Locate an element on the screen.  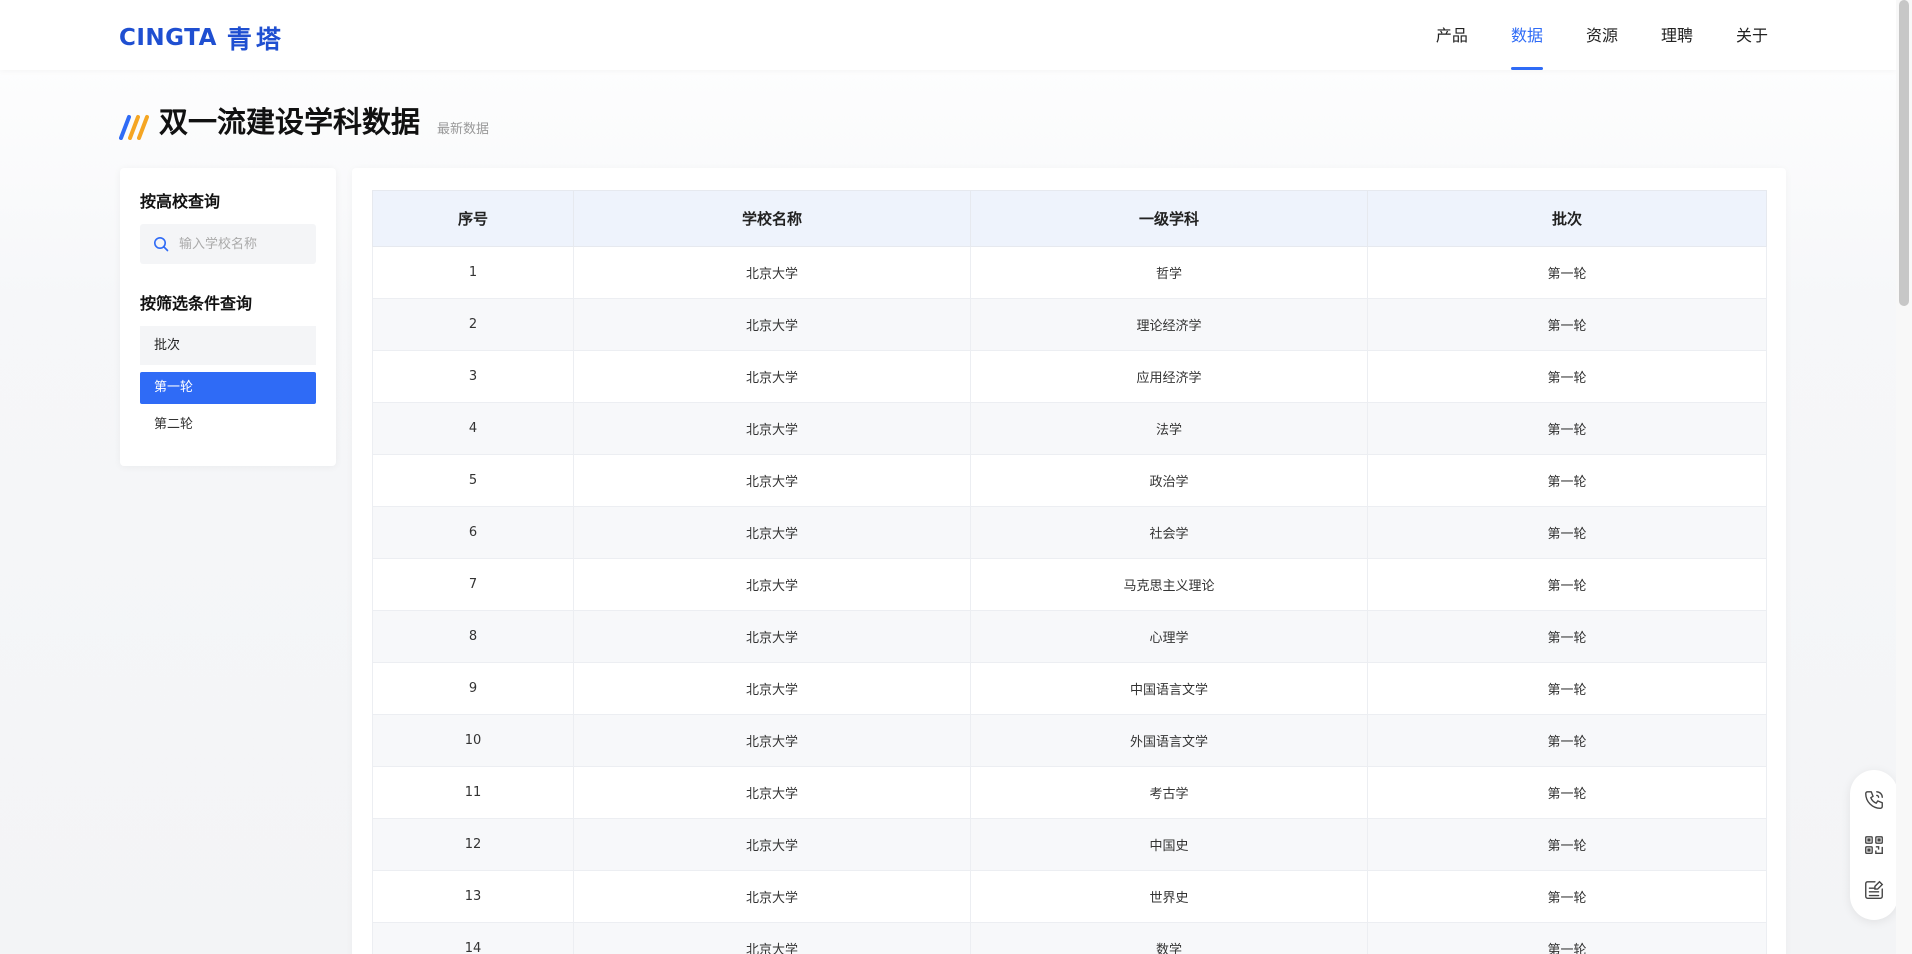
school-search-input is located at coordinates (244, 244).